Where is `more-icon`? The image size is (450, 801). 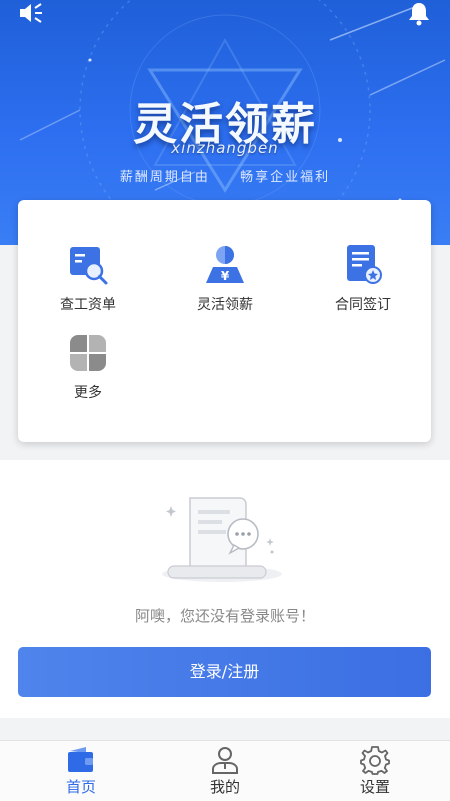 more-icon is located at coordinates (88, 353).